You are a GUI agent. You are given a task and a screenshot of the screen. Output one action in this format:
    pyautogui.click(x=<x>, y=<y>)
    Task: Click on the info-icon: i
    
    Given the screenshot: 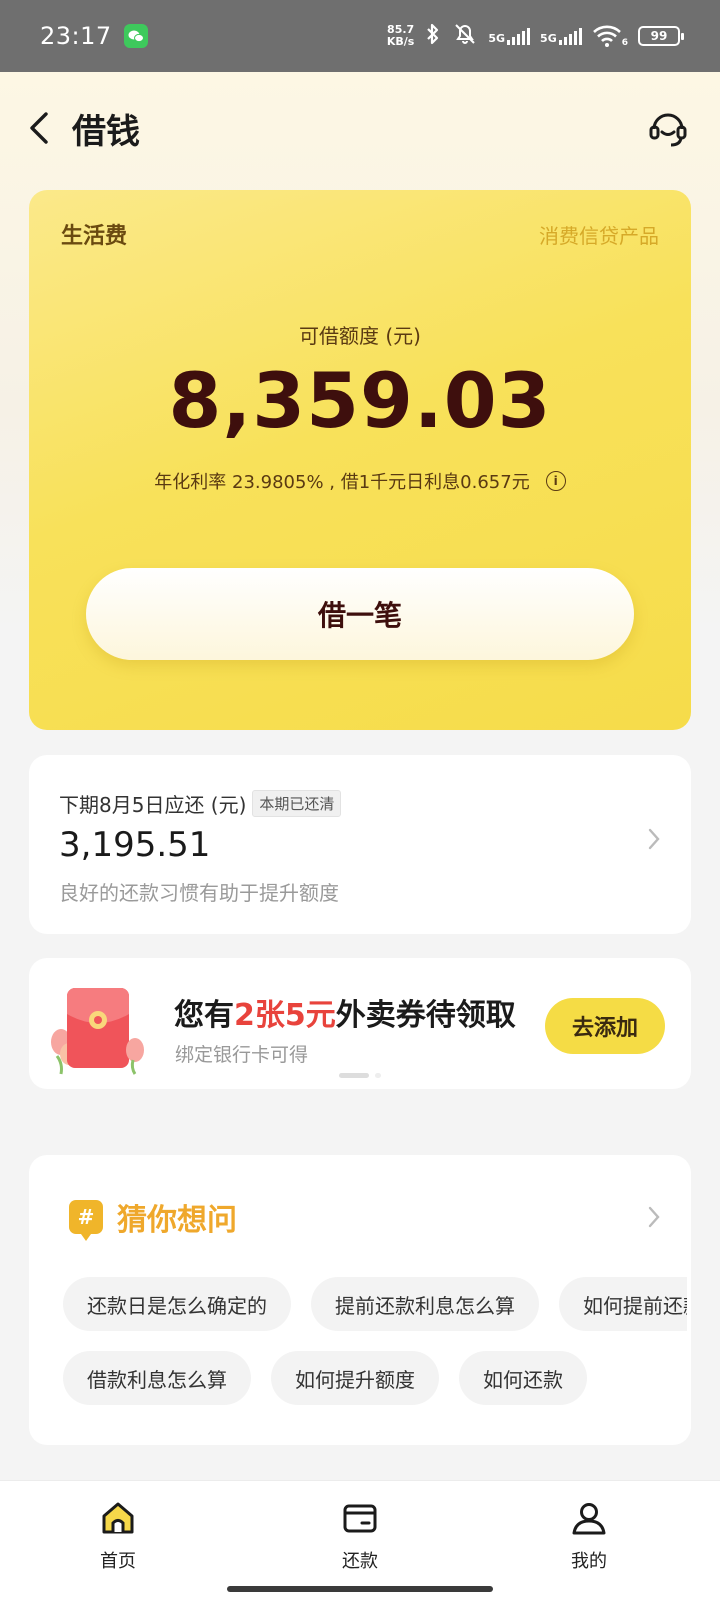 What is the action you would take?
    pyautogui.click(x=555, y=481)
    